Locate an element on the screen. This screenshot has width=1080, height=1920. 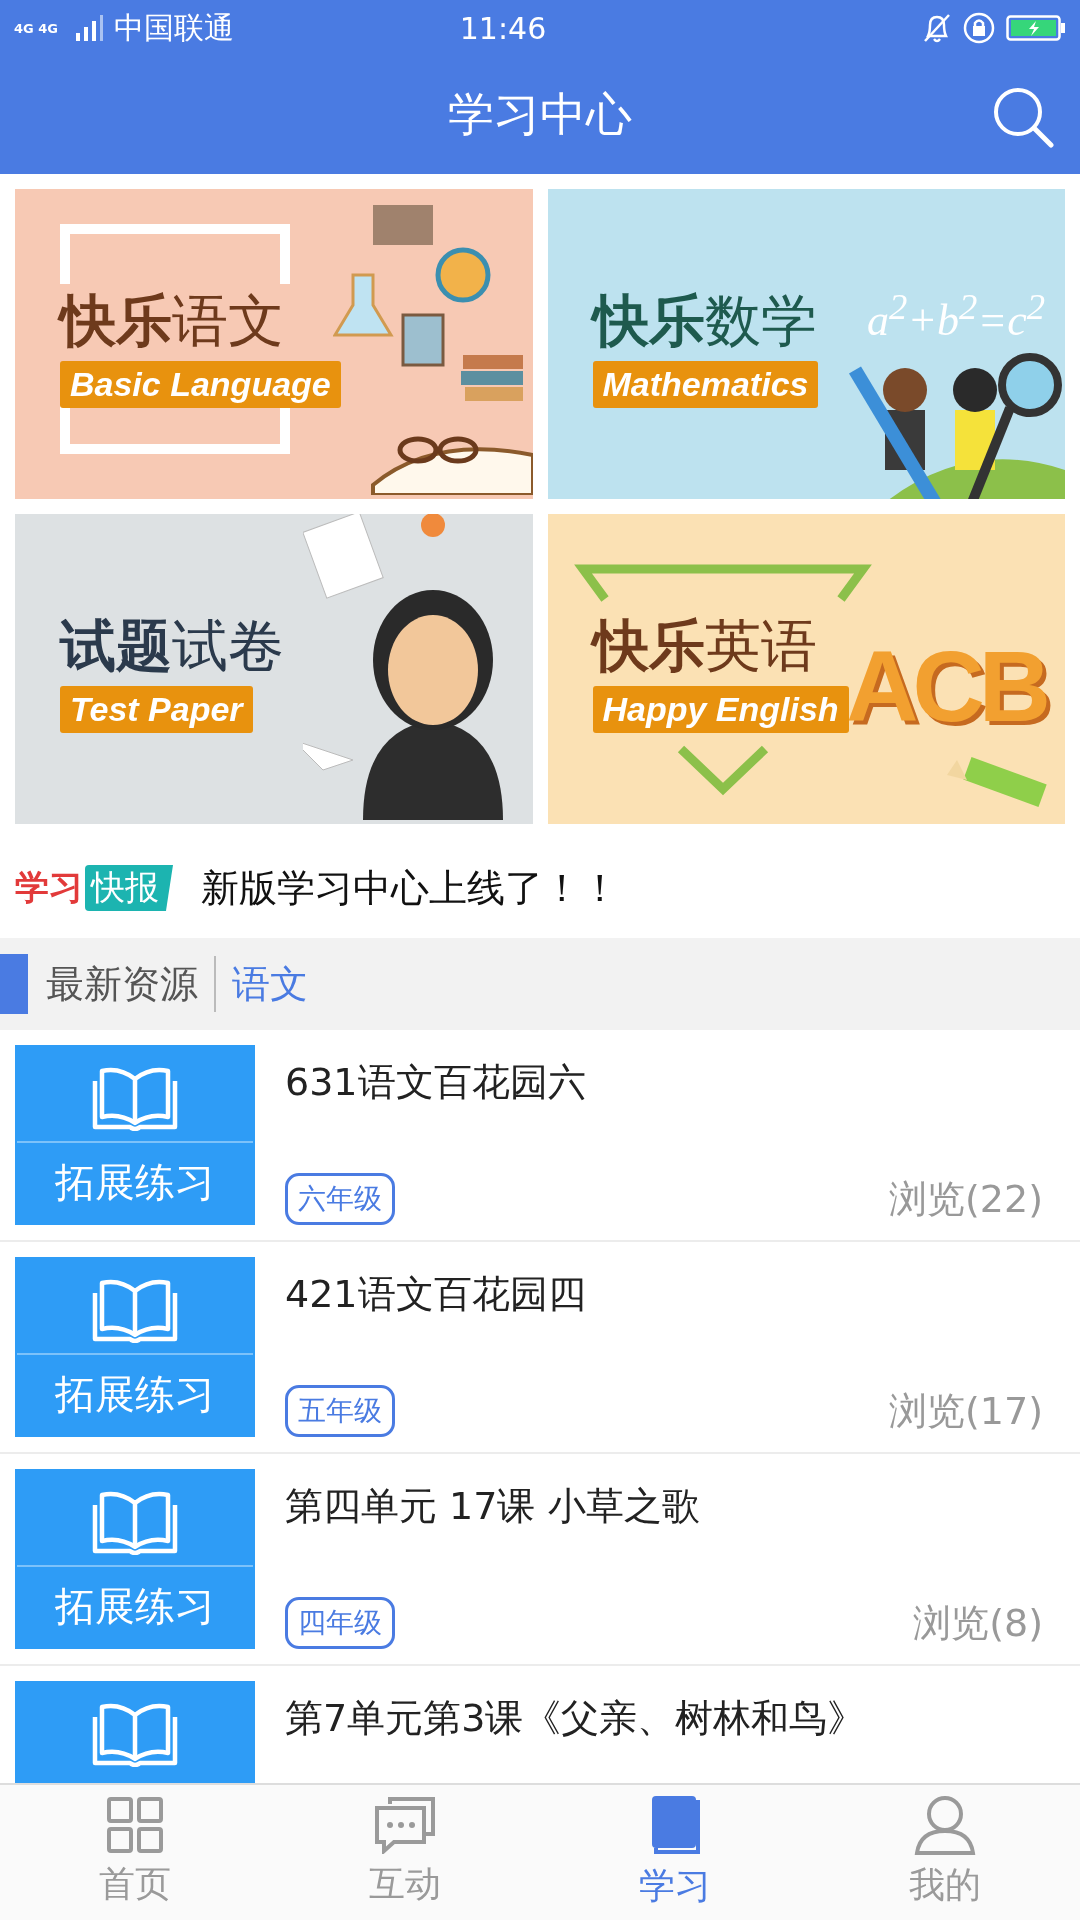
muted-bell-icon is located at coordinates (937, 28).